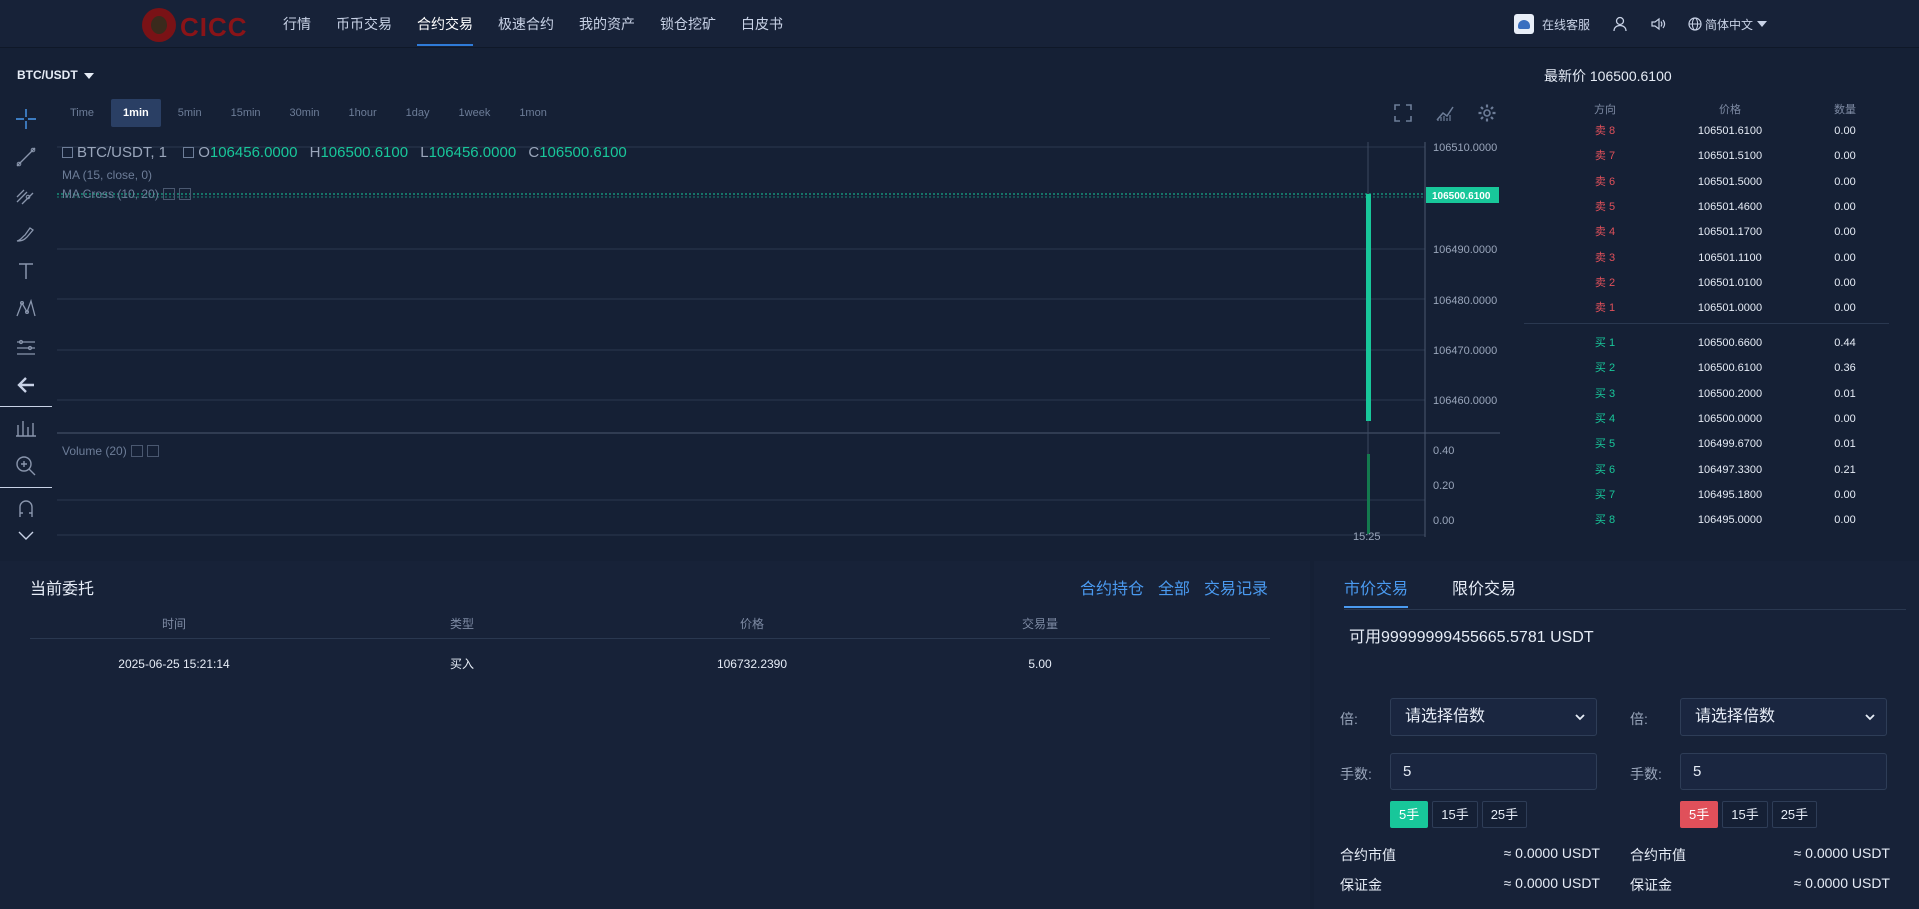  What do you see at coordinates (1639, 719) in the screenshot?
I see `leverage-label: 倍:` at bounding box center [1639, 719].